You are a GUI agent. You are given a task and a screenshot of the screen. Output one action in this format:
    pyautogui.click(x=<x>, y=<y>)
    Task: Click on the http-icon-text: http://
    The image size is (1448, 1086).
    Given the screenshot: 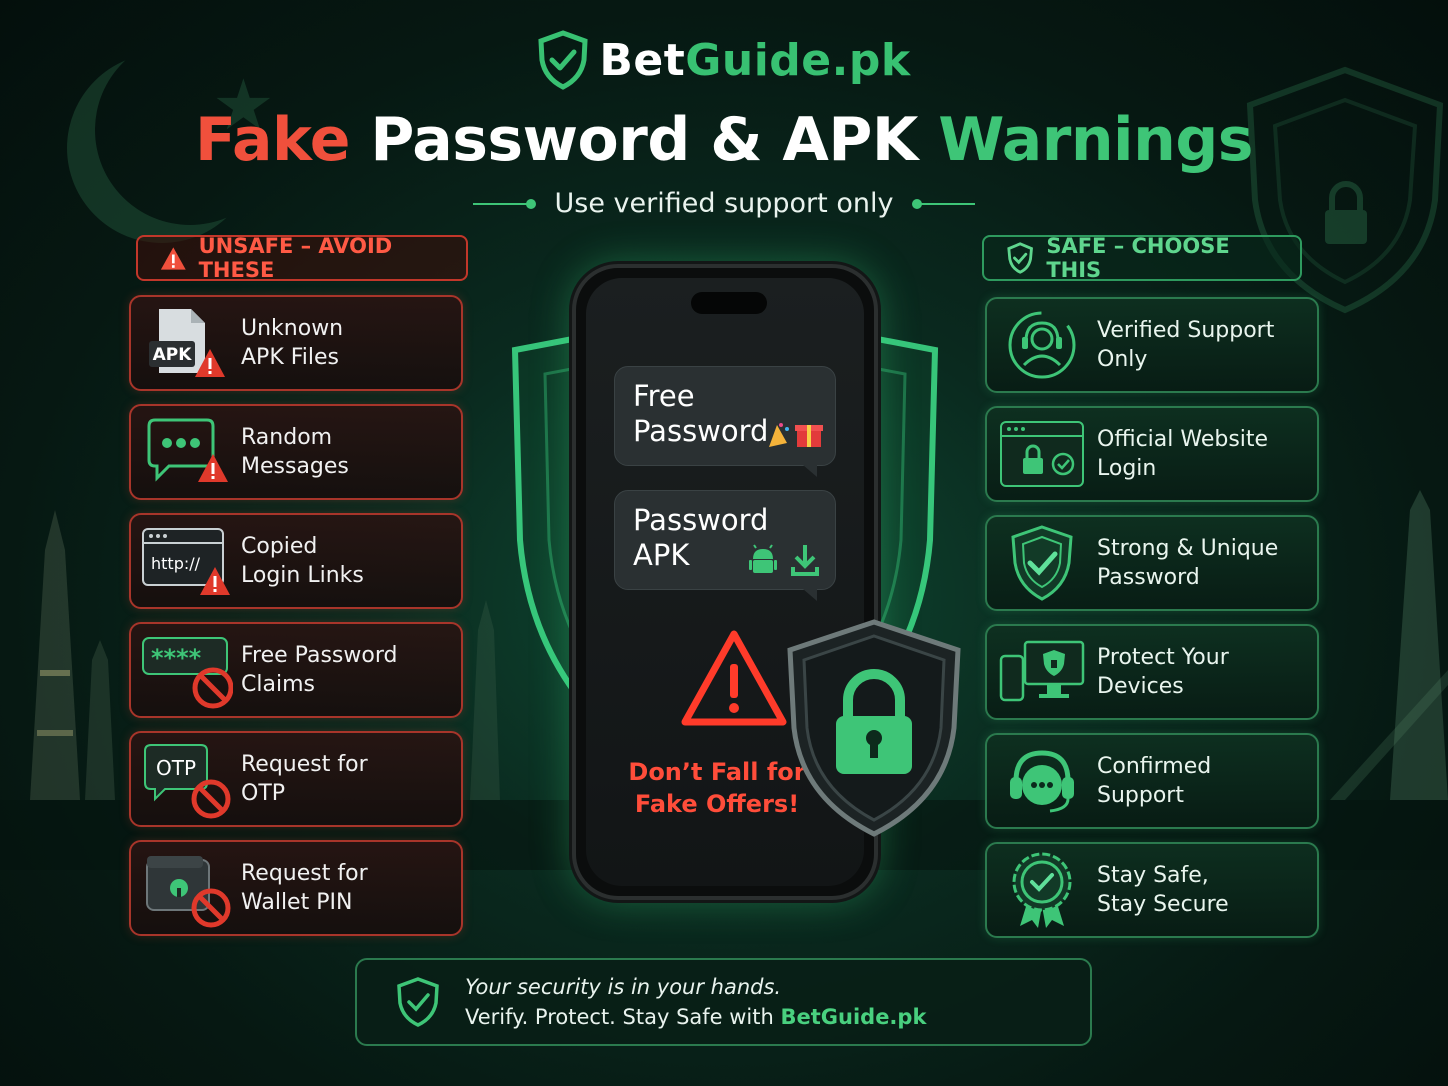 What is the action you would take?
    pyautogui.click(x=176, y=563)
    